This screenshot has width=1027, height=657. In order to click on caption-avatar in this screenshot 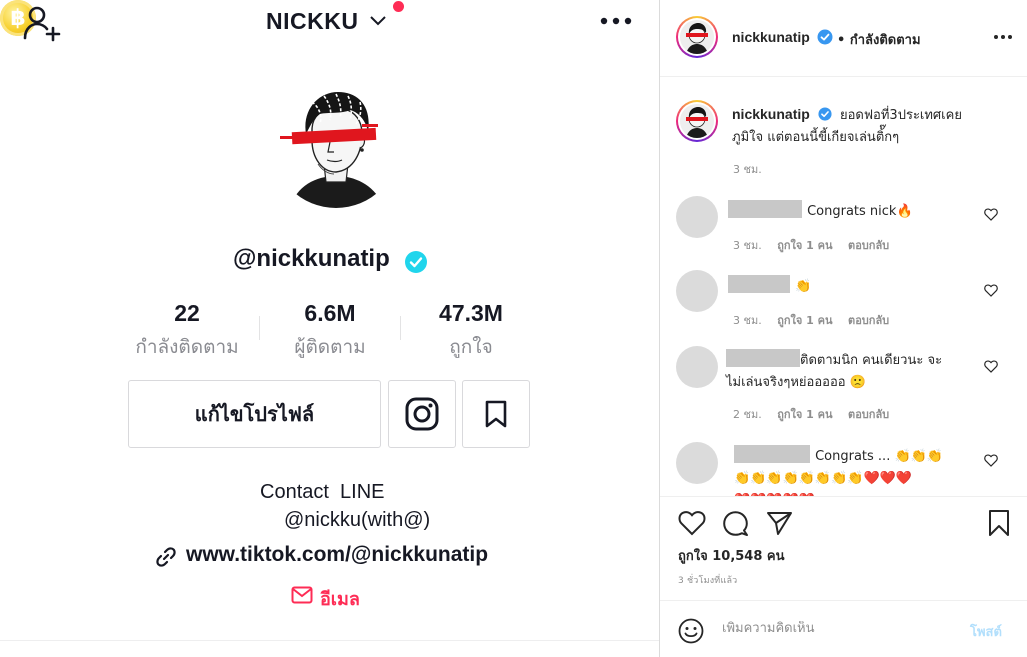, I will do `click(697, 121)`.